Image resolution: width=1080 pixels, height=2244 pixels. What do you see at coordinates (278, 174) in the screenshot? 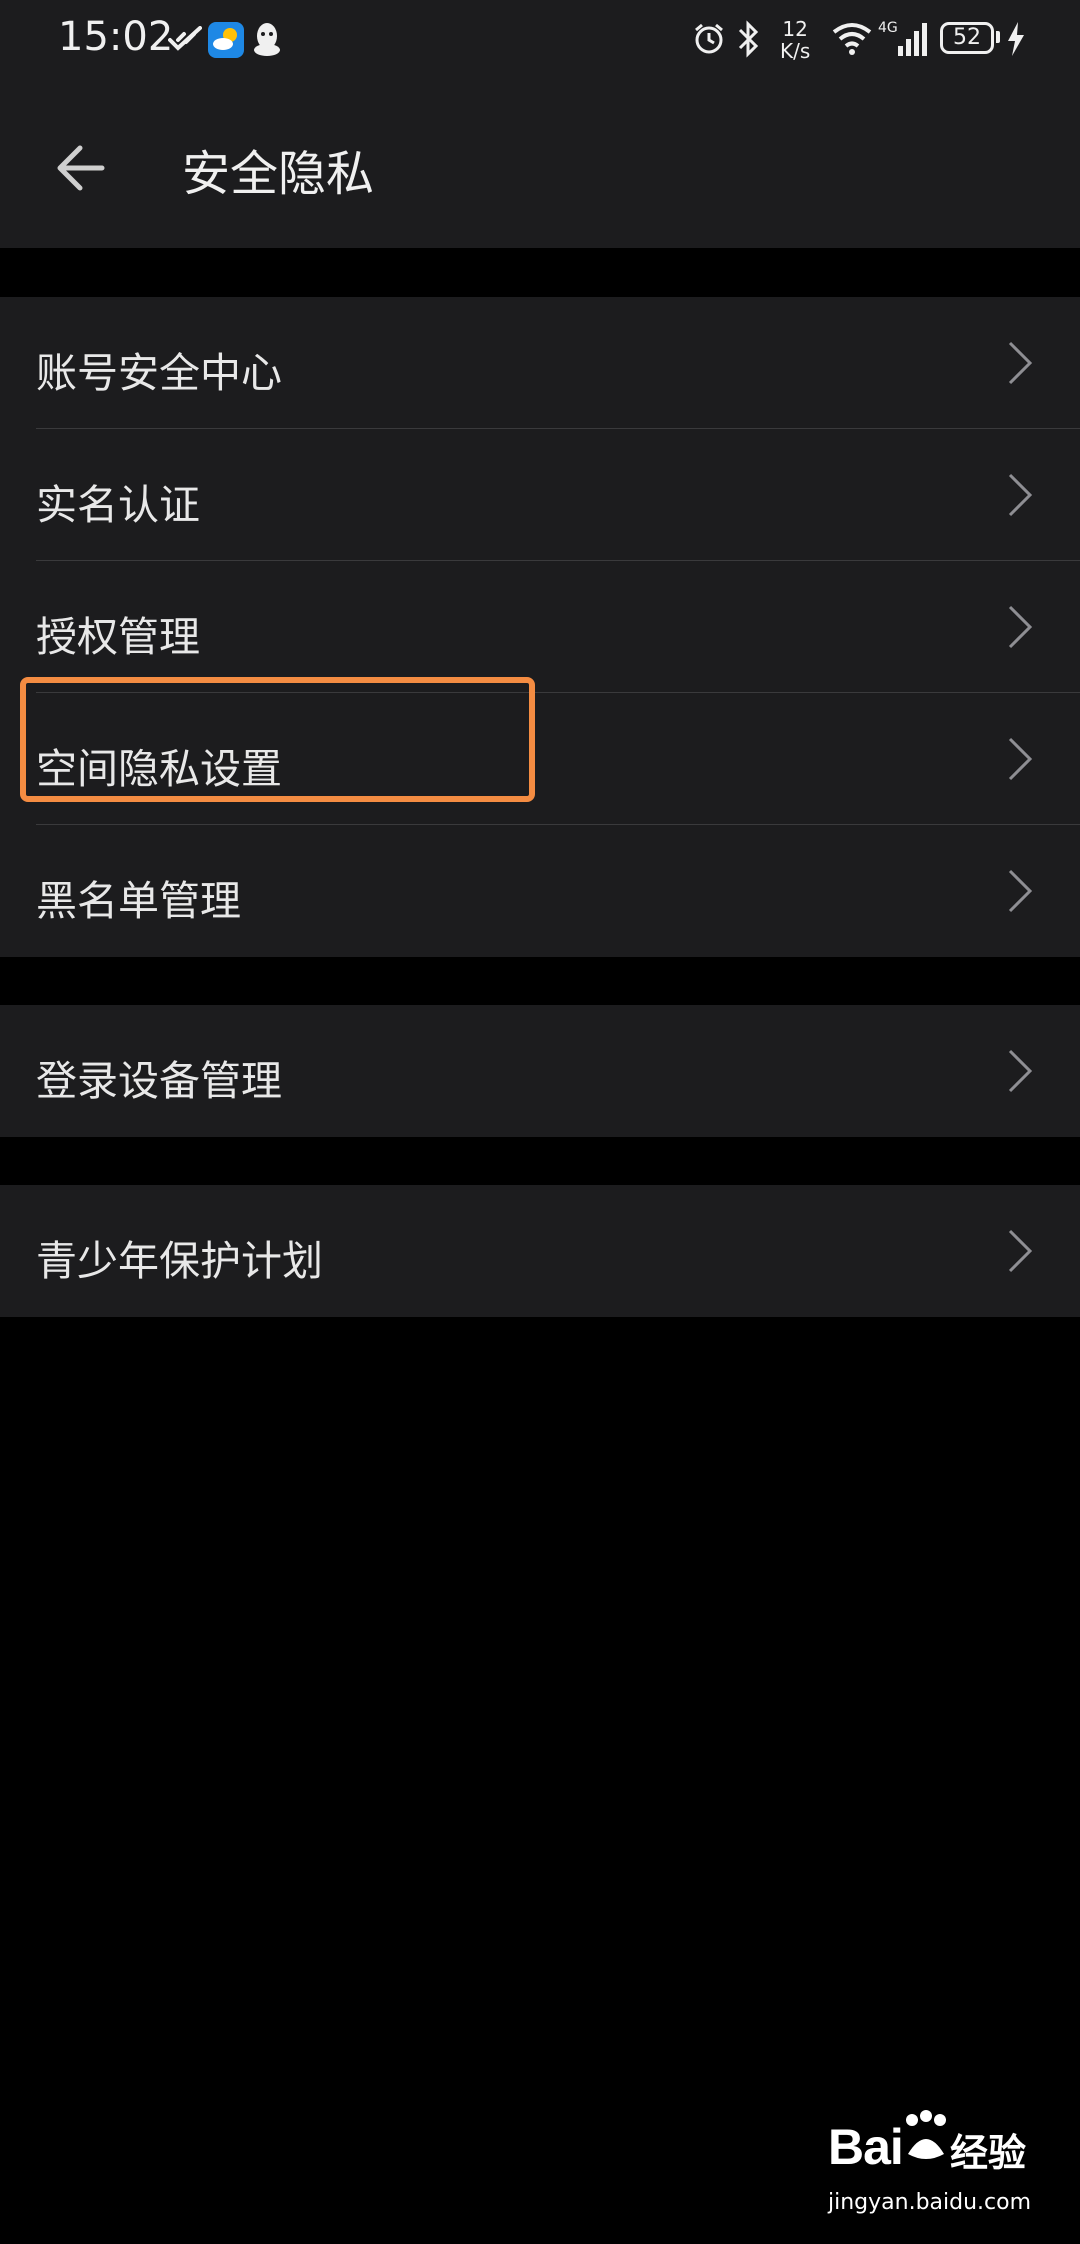
I see `page-title: 安全隐私` at bounding box center [278, 174].